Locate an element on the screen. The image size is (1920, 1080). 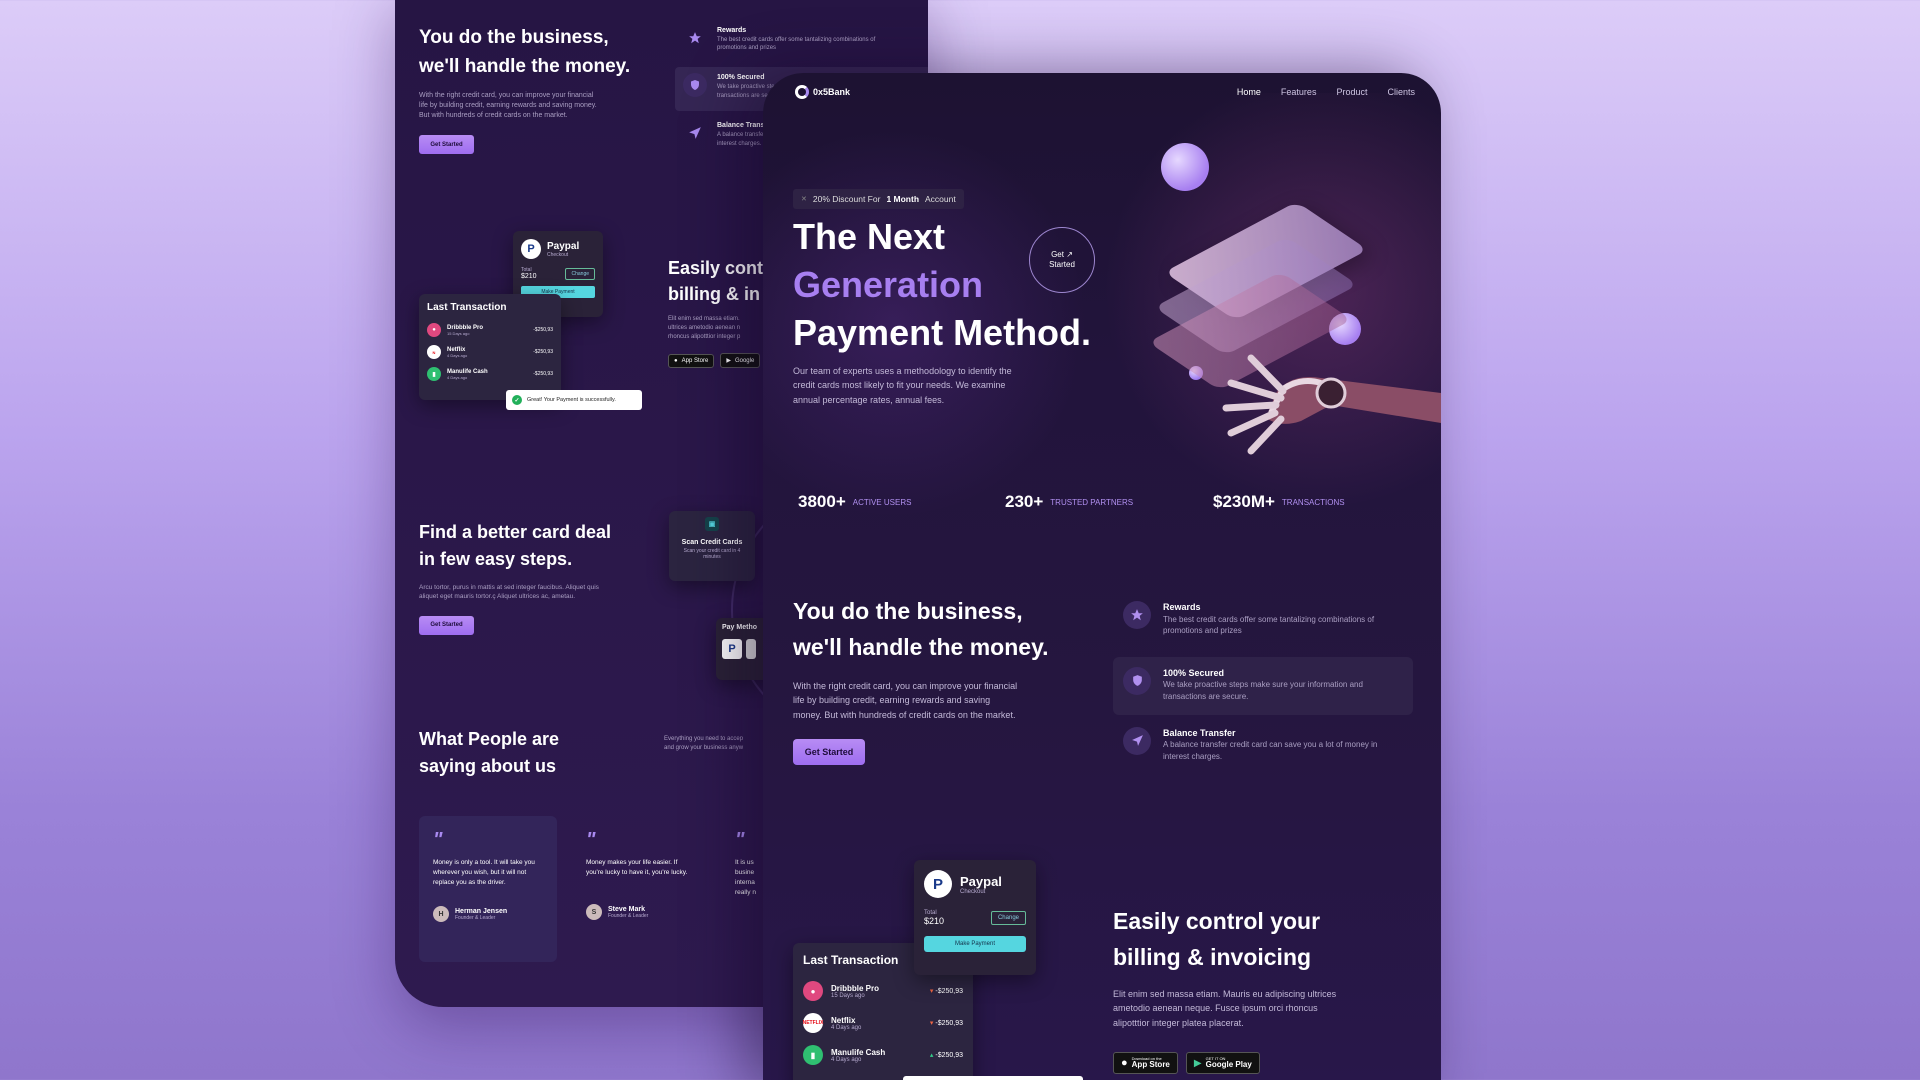
back-get-started-button-2: Get Started is located at coordinates (446, 625).